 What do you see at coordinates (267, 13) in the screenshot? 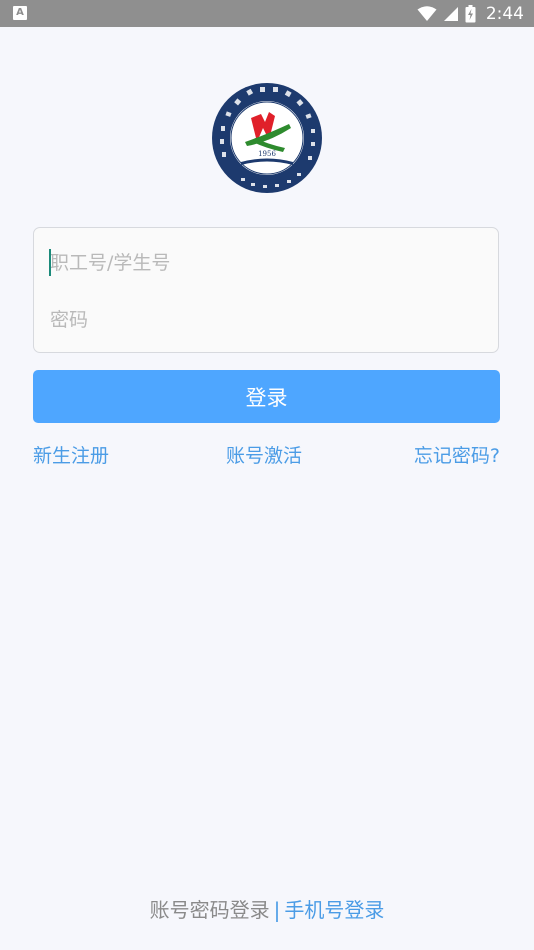
I see `status-bar: A 2:44` at bounding box center [267, 13].